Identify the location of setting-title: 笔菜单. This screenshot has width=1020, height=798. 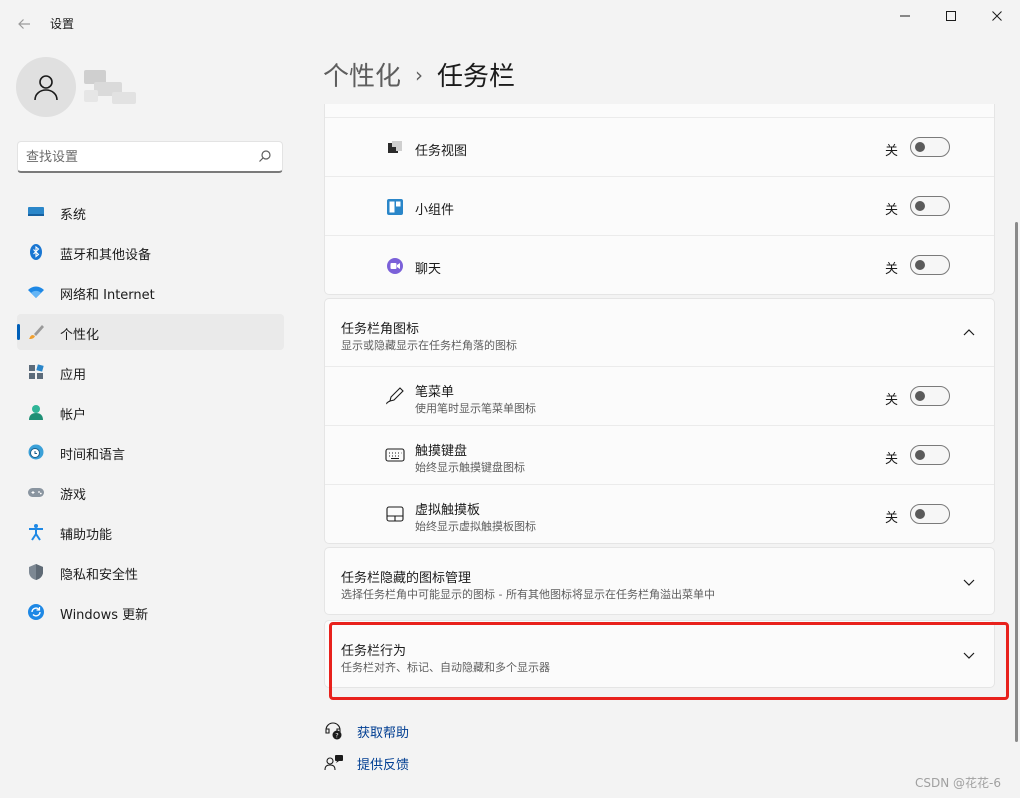
(435, 392).